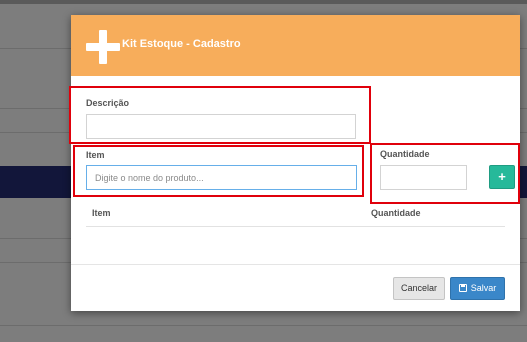 The height and width of the screenshot is (342, 527). What do you see at coordinates (95, 155) in the screenshot?
I see `item-label: Item` at bounding box center [95, 155].